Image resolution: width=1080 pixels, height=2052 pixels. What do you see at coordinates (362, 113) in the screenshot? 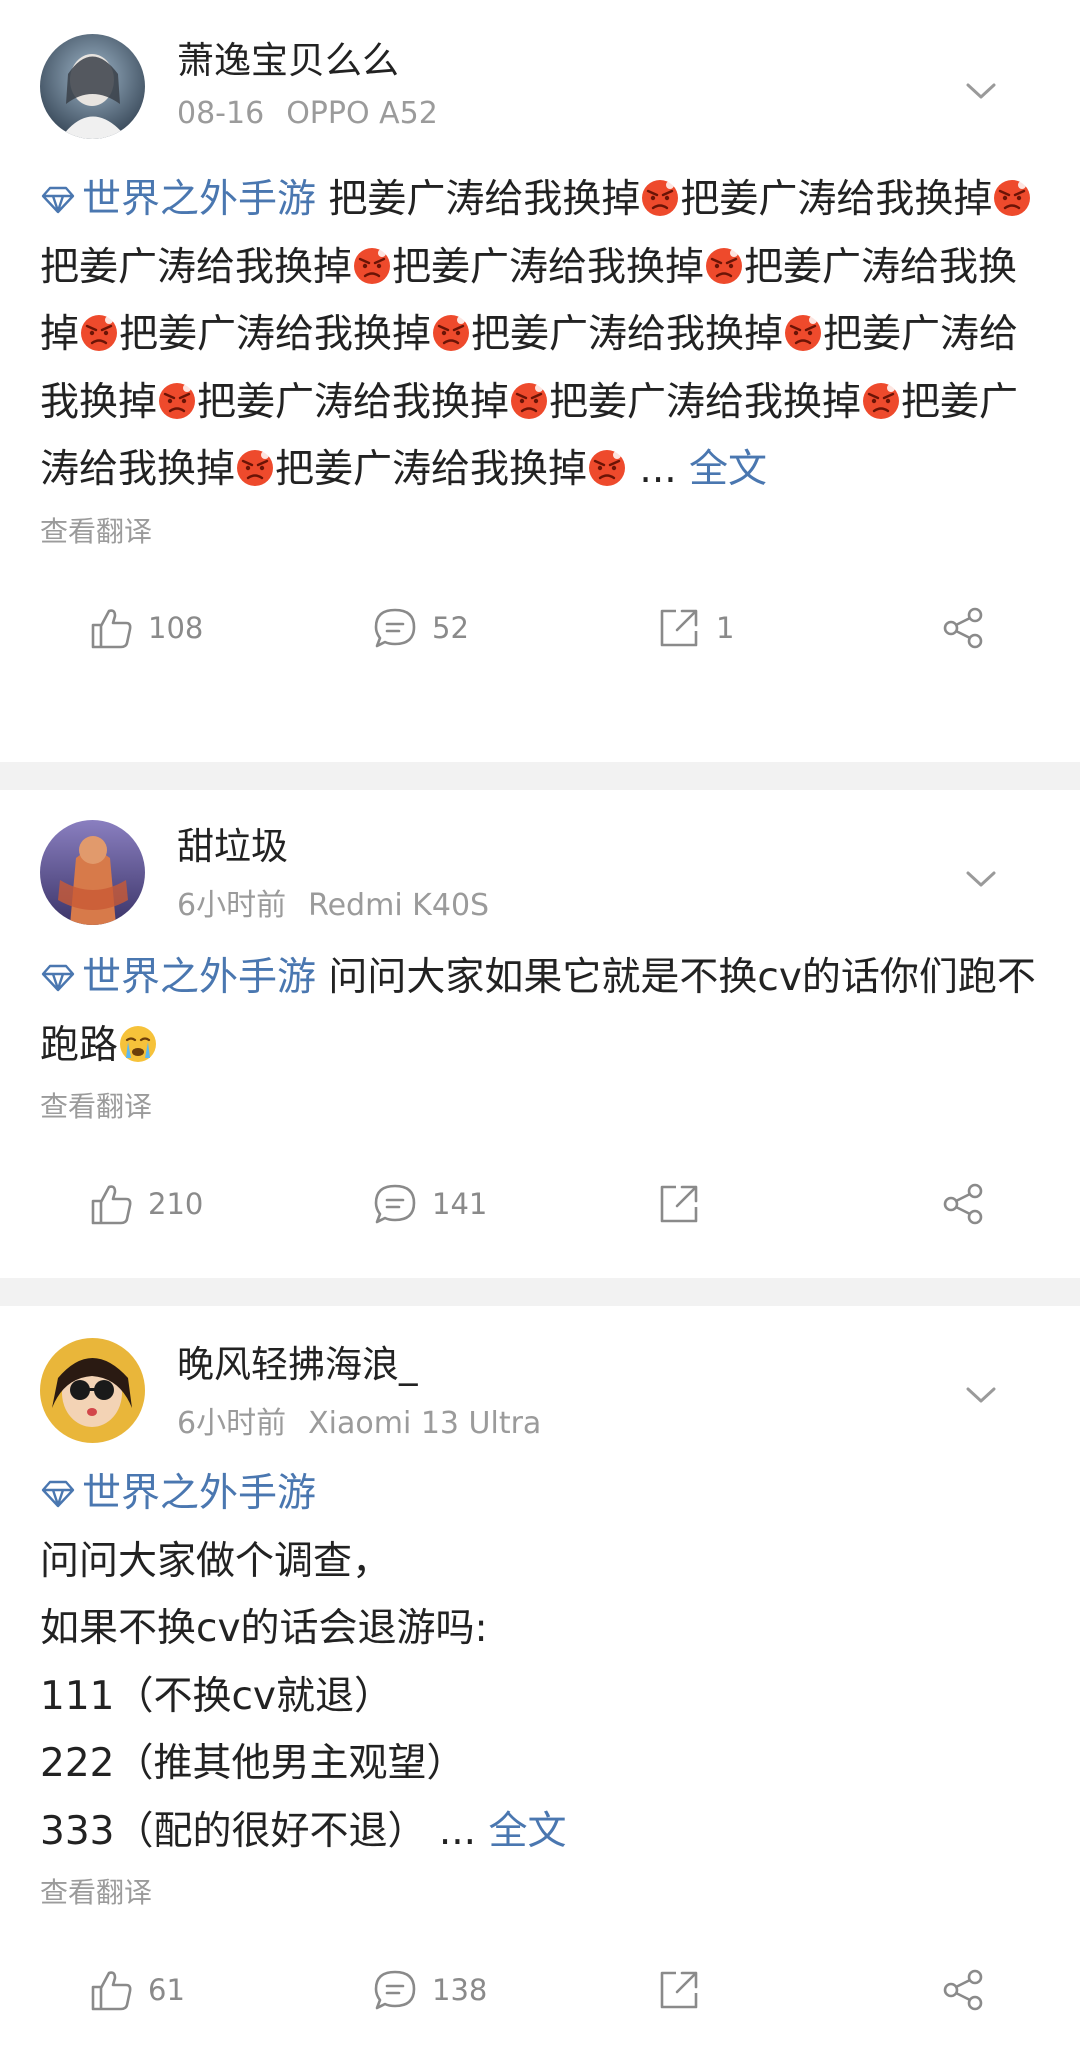
I see `post-device: OPPO A52` at bounding box center [362, 113].